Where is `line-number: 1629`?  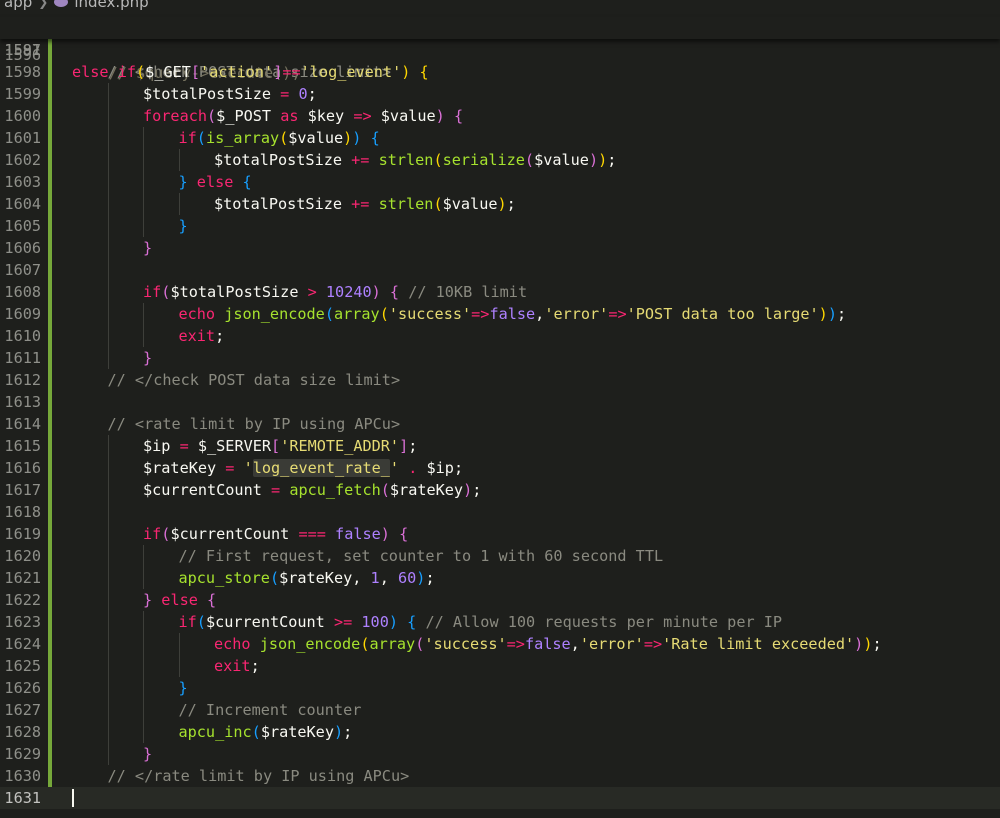
line-number: 1629 is located at coordinates (22, 754).